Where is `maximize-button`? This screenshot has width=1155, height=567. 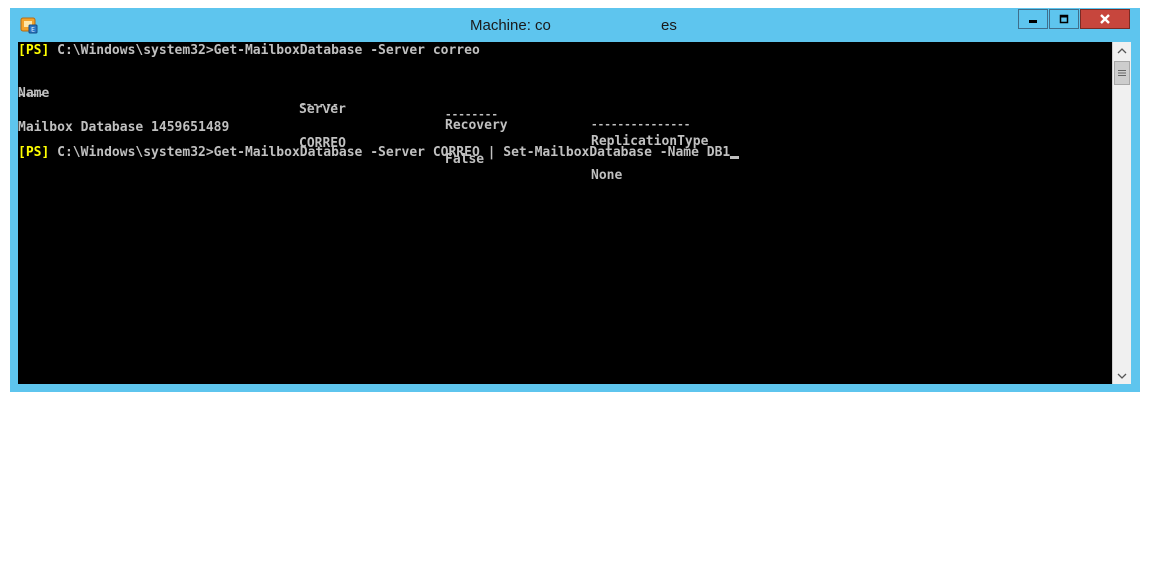 maximize-button is located at coordinates (1064, 19).